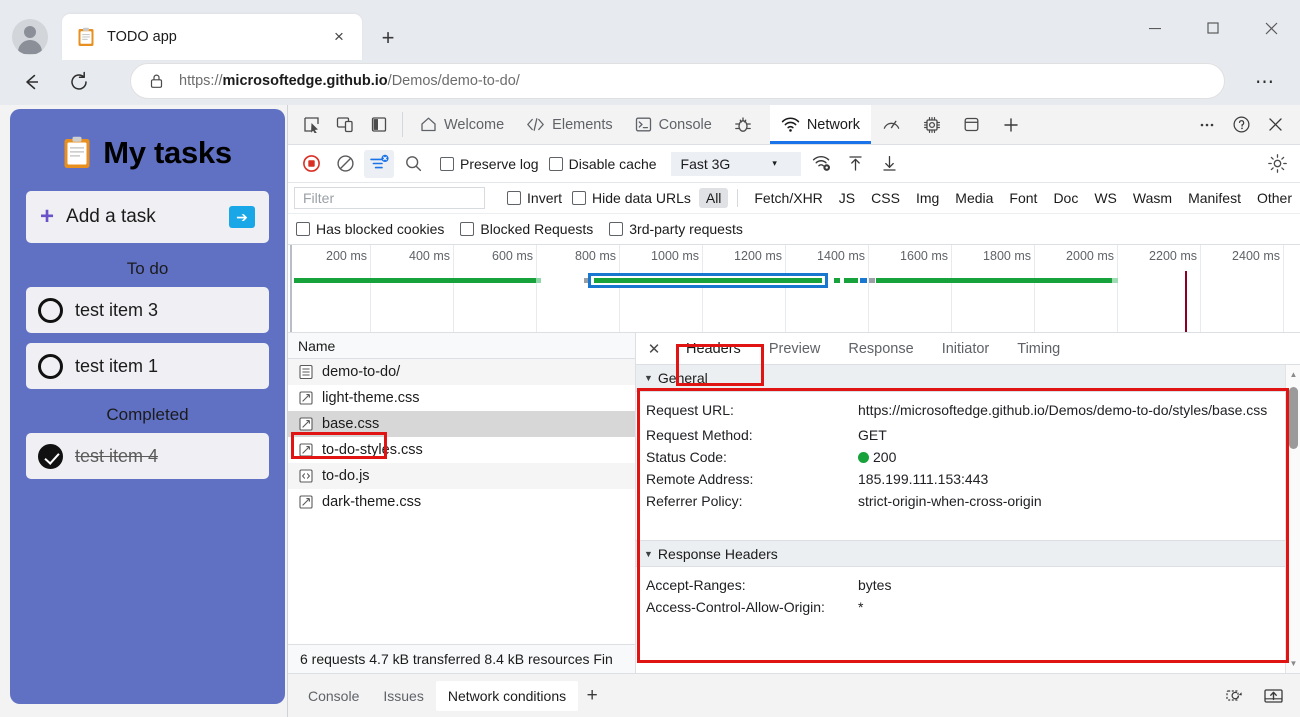  Describe the element at coordinates (795, 349) in the screenshot. I see `tab-preview: Preview` at that location.